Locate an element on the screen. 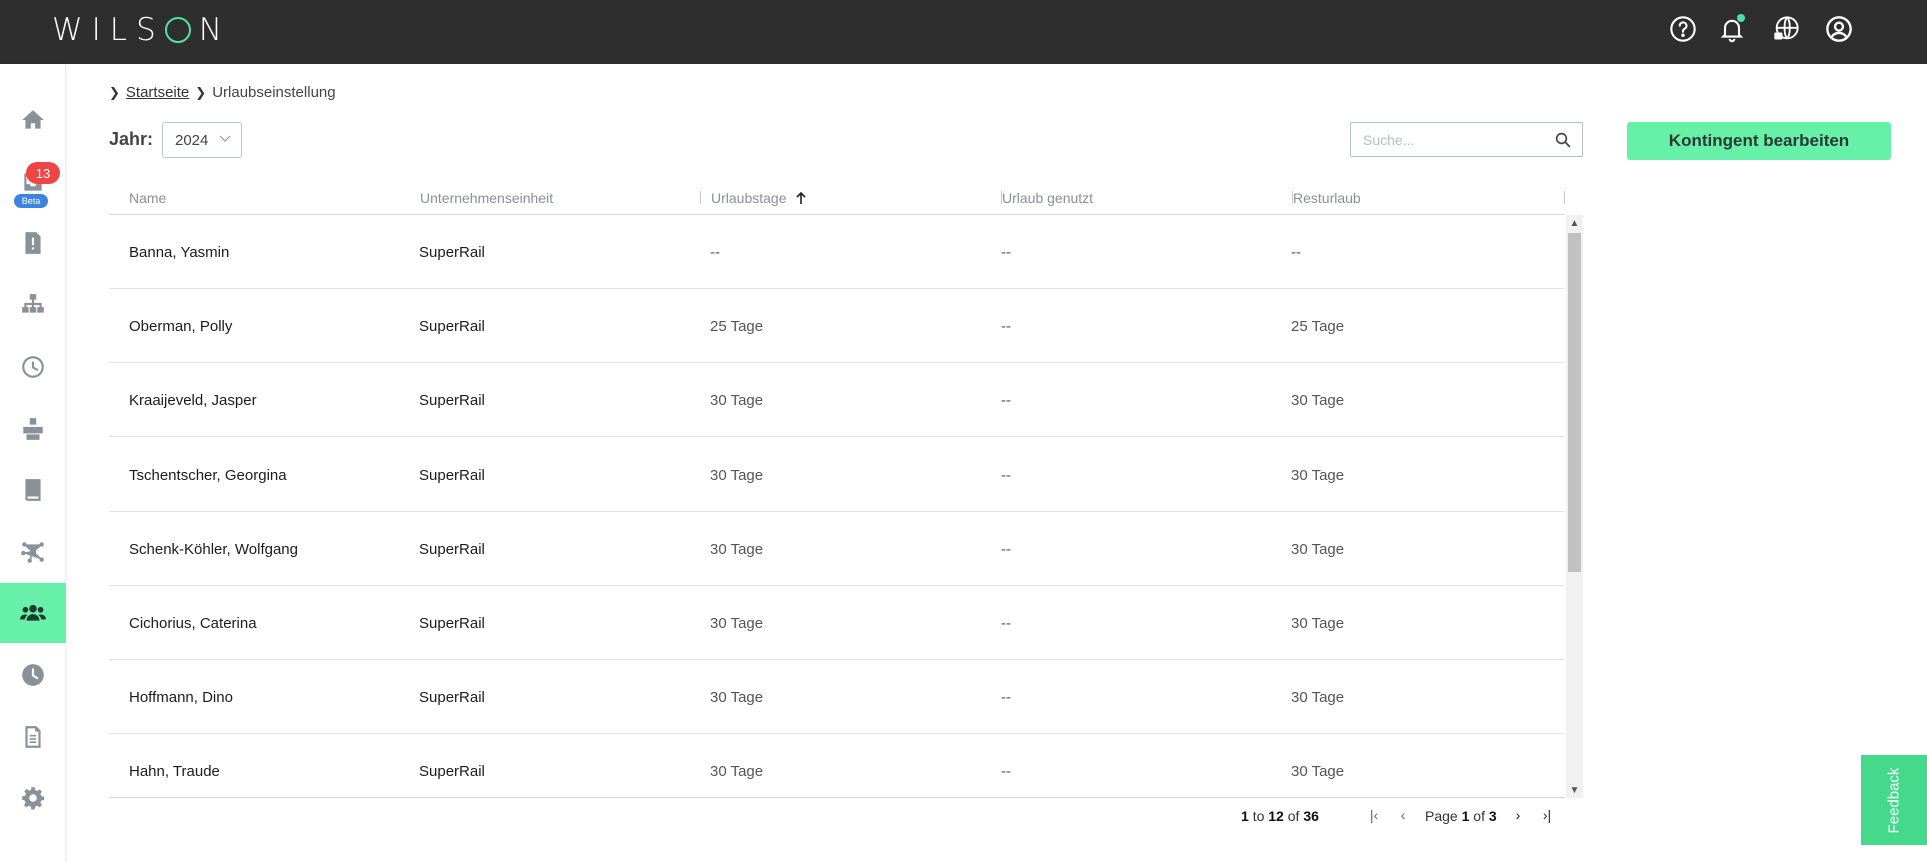  org-chart-icon is located at coordinates (33, 303).